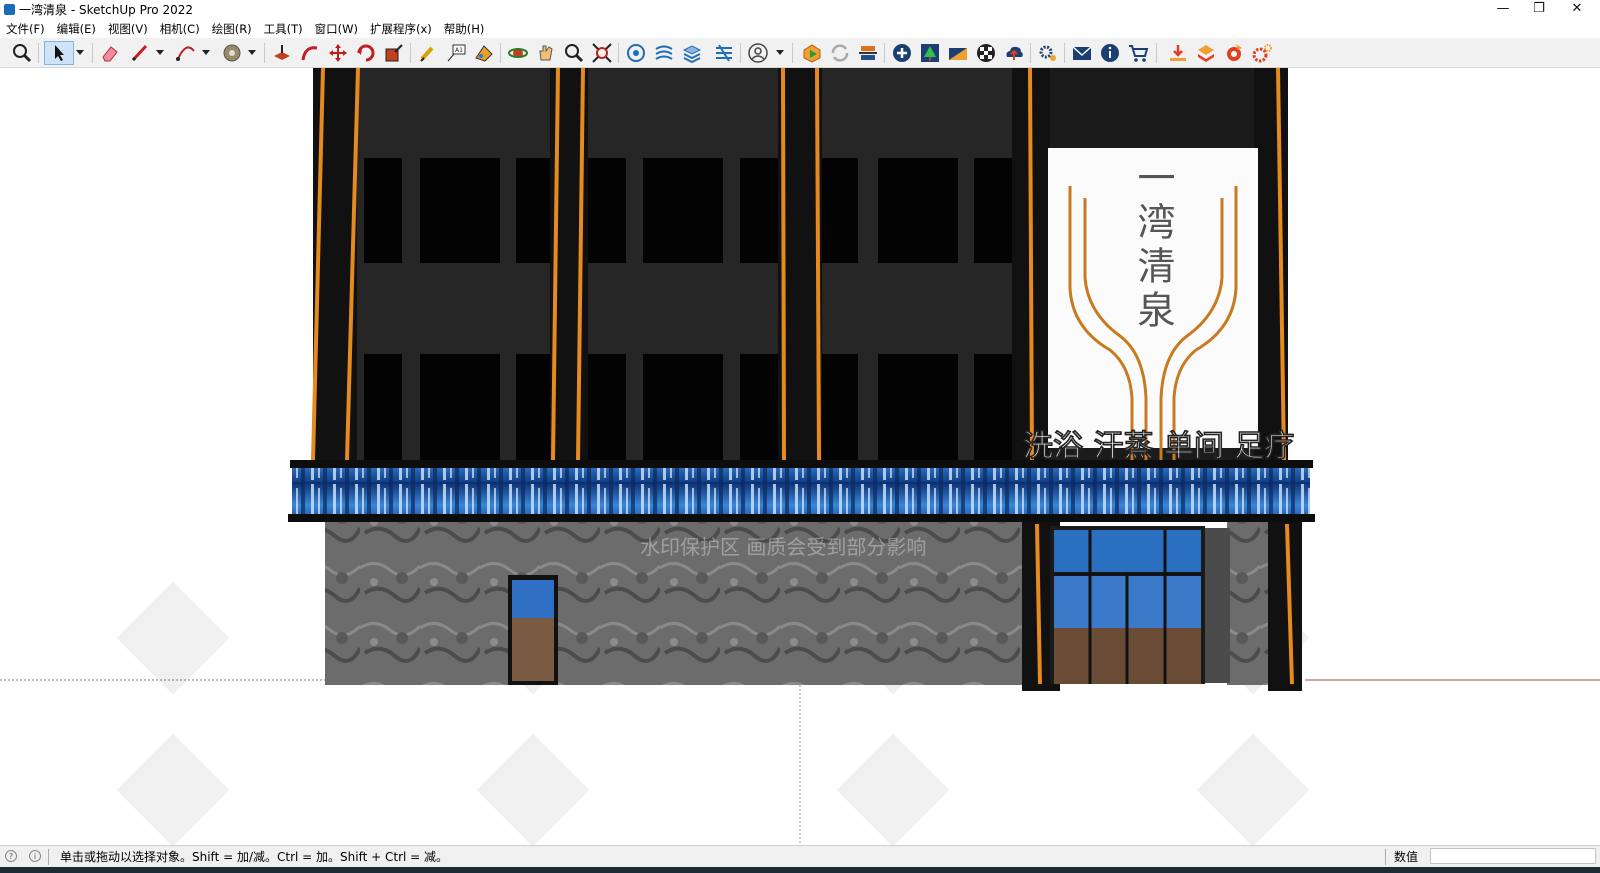 The image size is (1600, 873). What do you see at coordinates (602, 53) in the screenshot?
I see `zoom-extents-icon` at bounding box center [602, 53].